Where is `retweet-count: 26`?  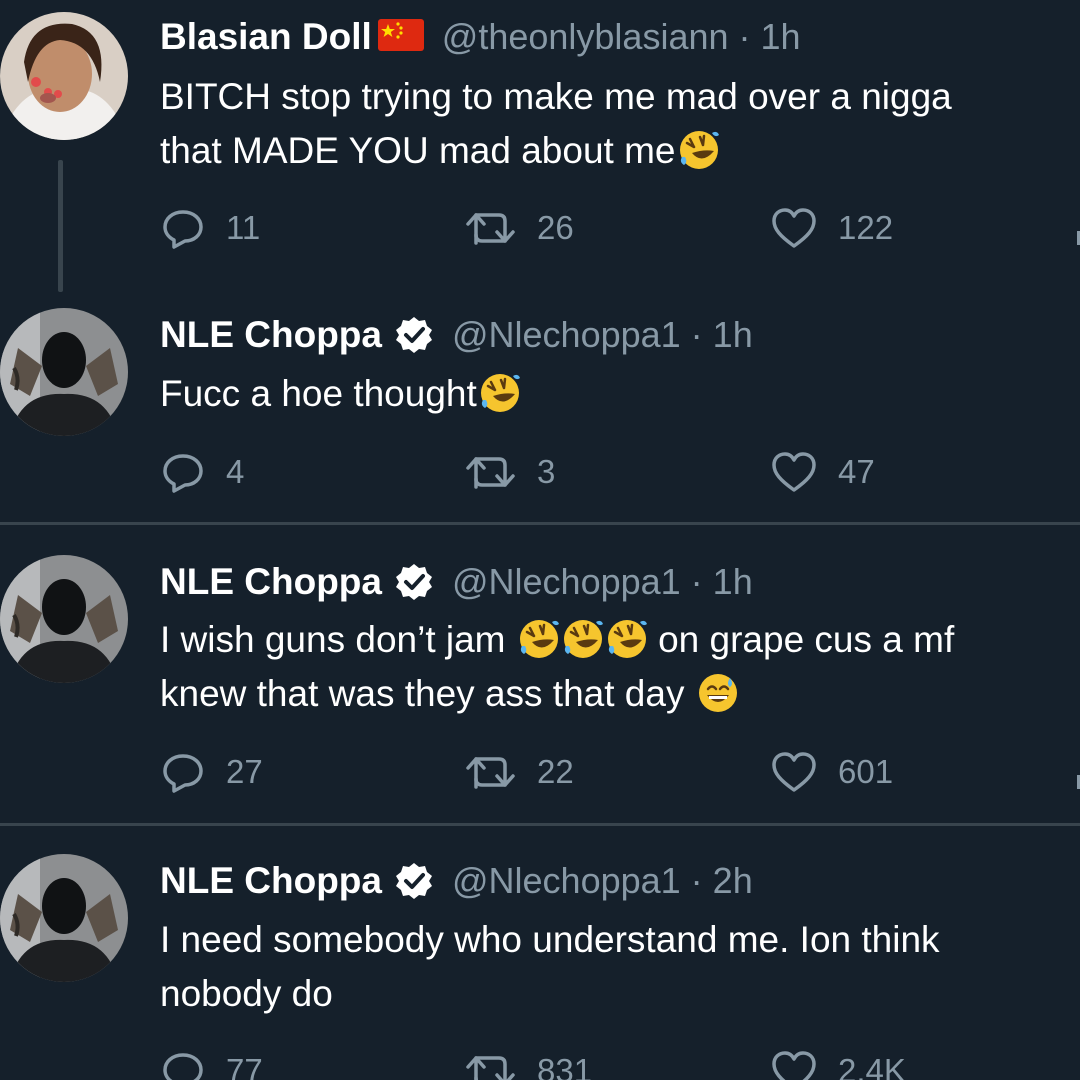
retweet-count: 26 is located at coordinates (555, 227).